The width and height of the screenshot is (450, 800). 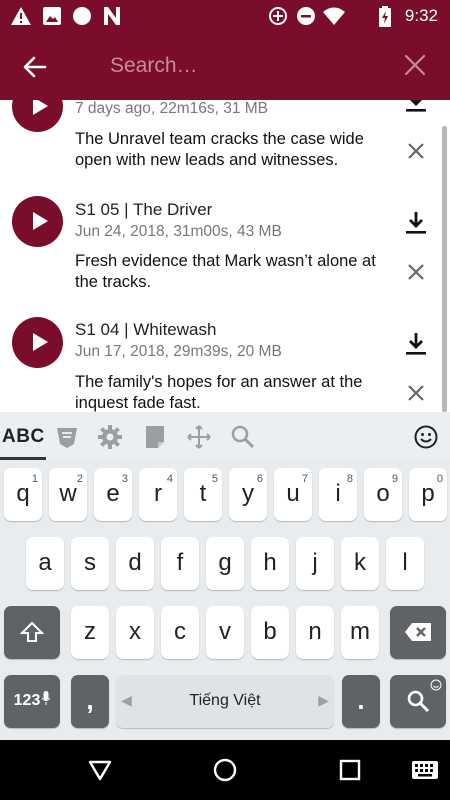 I want to click on key-d: d, so click(x=135, y=563).